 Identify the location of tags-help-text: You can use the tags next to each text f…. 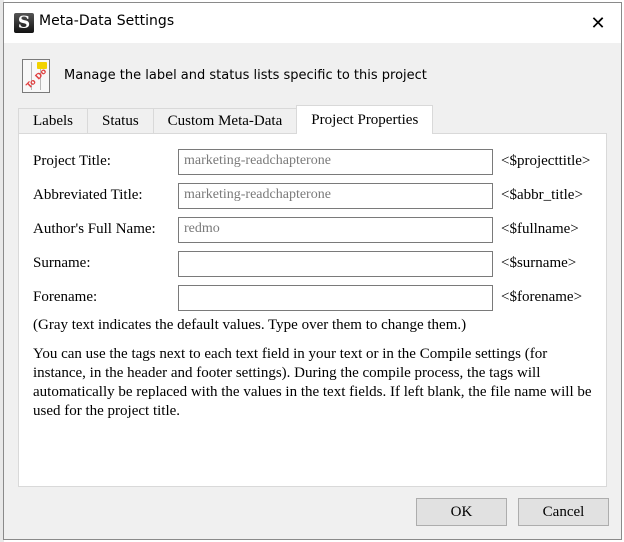
(312, 382).